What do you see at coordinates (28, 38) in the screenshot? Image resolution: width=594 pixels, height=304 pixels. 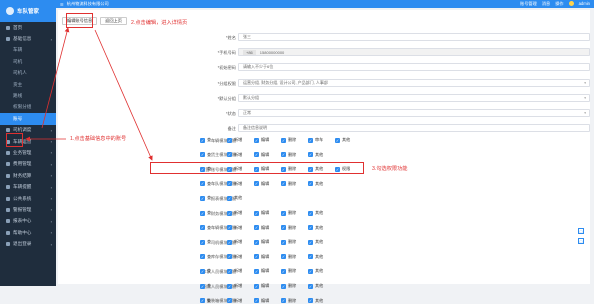 I see `sidebar-item-1: 基础信息 ›` at bounding box center [28, 38].